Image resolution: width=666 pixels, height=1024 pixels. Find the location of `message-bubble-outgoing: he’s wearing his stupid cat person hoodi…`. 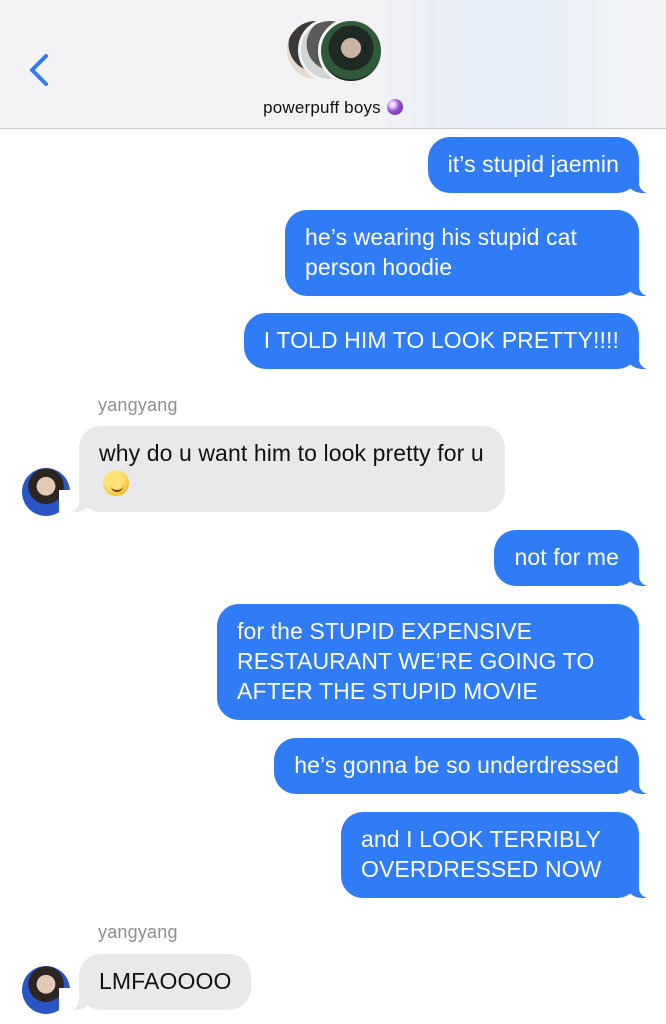

message-bubble-outgoing: he’s wearing his stupid cat person hoodi… is located at coordinates (472, 253).